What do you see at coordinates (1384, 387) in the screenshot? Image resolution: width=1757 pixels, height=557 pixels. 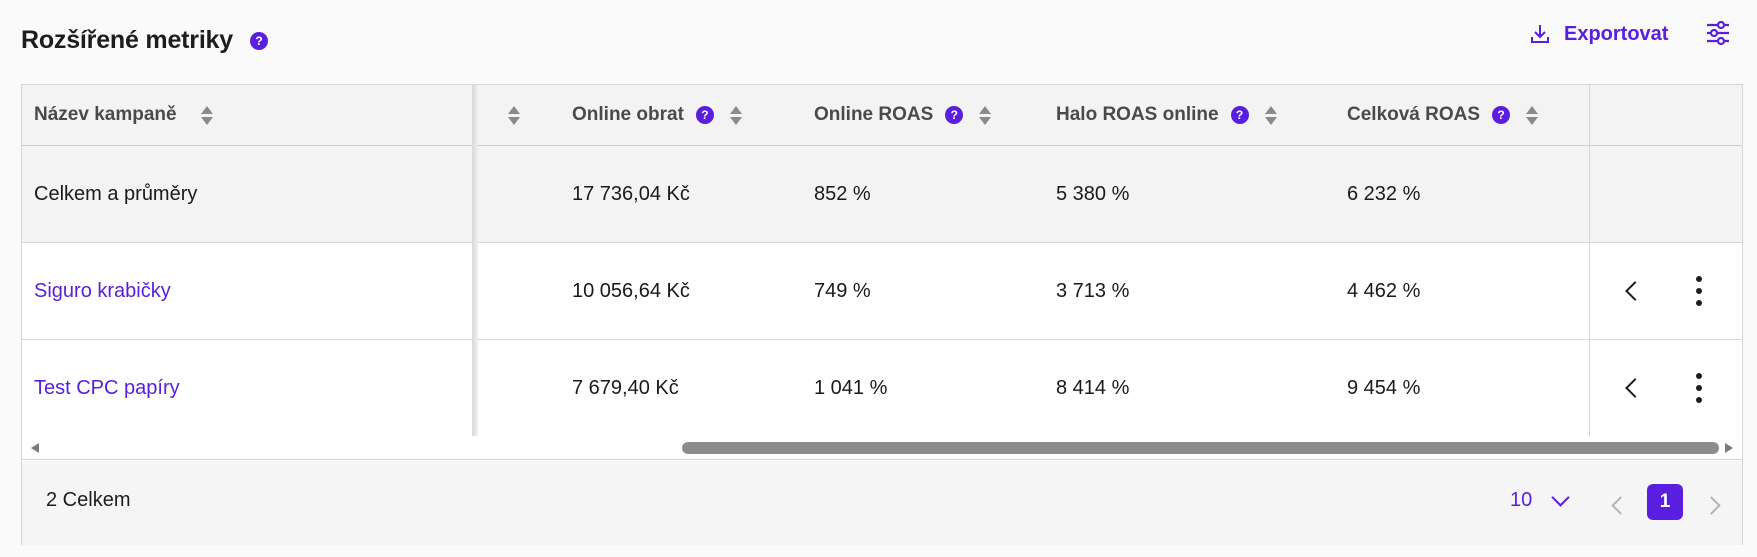 I see `cell-celkova-roas: 9 454 %` at bounding box center [1384, 387].